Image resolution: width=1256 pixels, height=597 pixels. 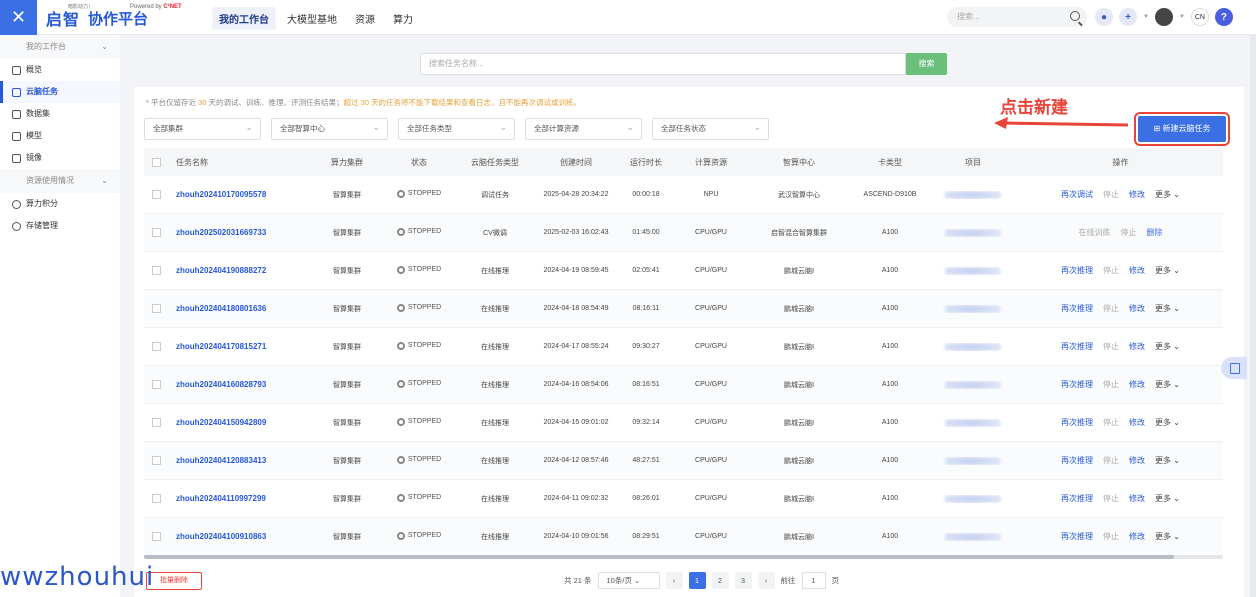 What do you see at coordinates (1155, 232) in the screenshot?
I see `row-action: 删除` at bounding box center [1155, 232].